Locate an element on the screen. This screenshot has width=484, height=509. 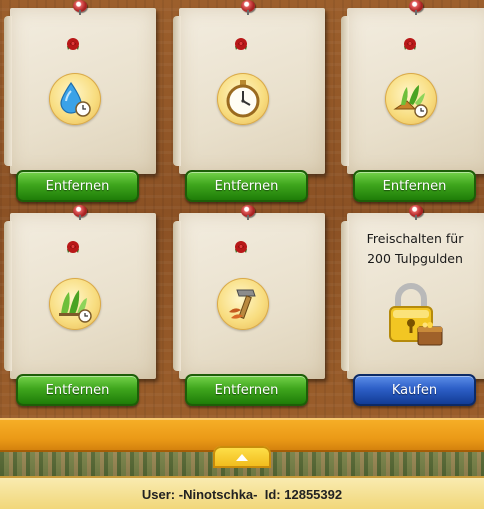
unlock-text-line2: 200 Tulpgulden is located at coordinates (415, 258).